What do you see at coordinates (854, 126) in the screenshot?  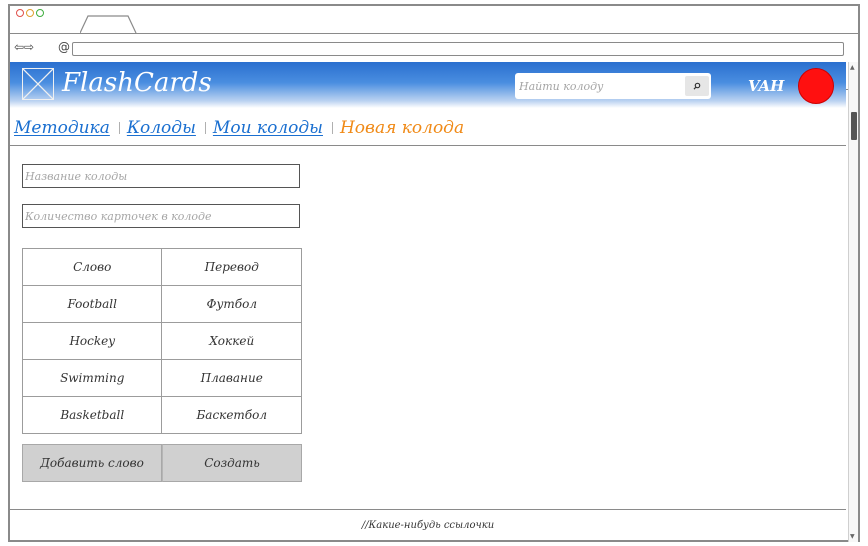 I see `scroll-thumb` at bounding box center [854, 126].